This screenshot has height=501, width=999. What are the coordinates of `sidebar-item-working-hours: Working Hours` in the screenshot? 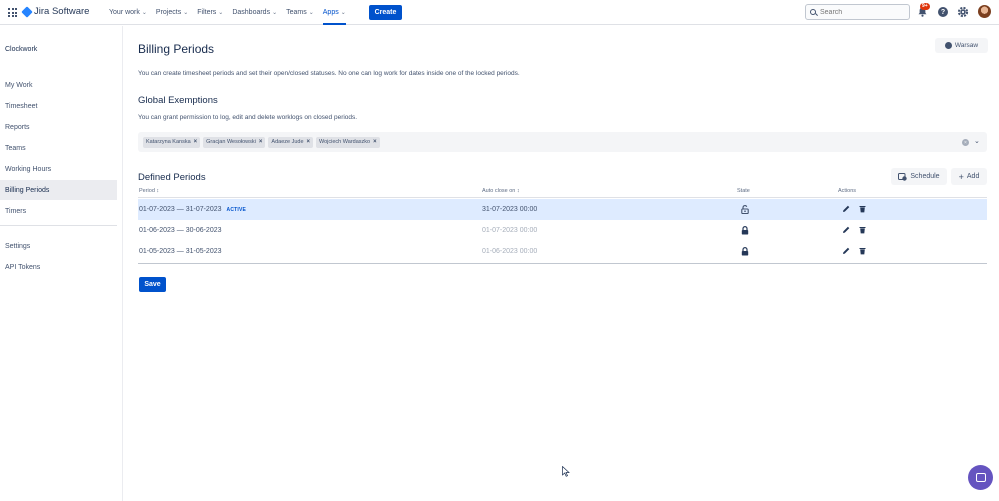 It's located at (58, 169).